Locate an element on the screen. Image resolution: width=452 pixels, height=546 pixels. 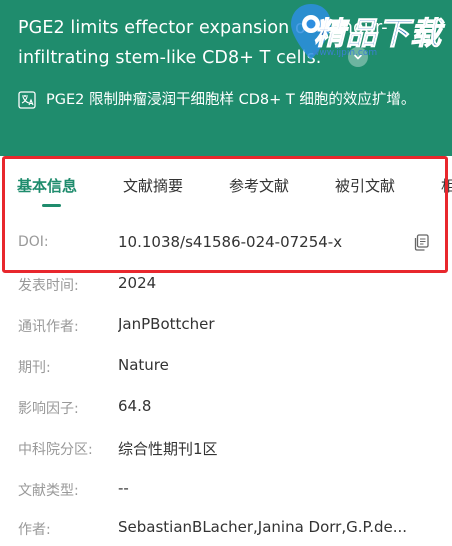
watermark: 精品下载 www.ijpin.com is located at coordinates (370, 32).